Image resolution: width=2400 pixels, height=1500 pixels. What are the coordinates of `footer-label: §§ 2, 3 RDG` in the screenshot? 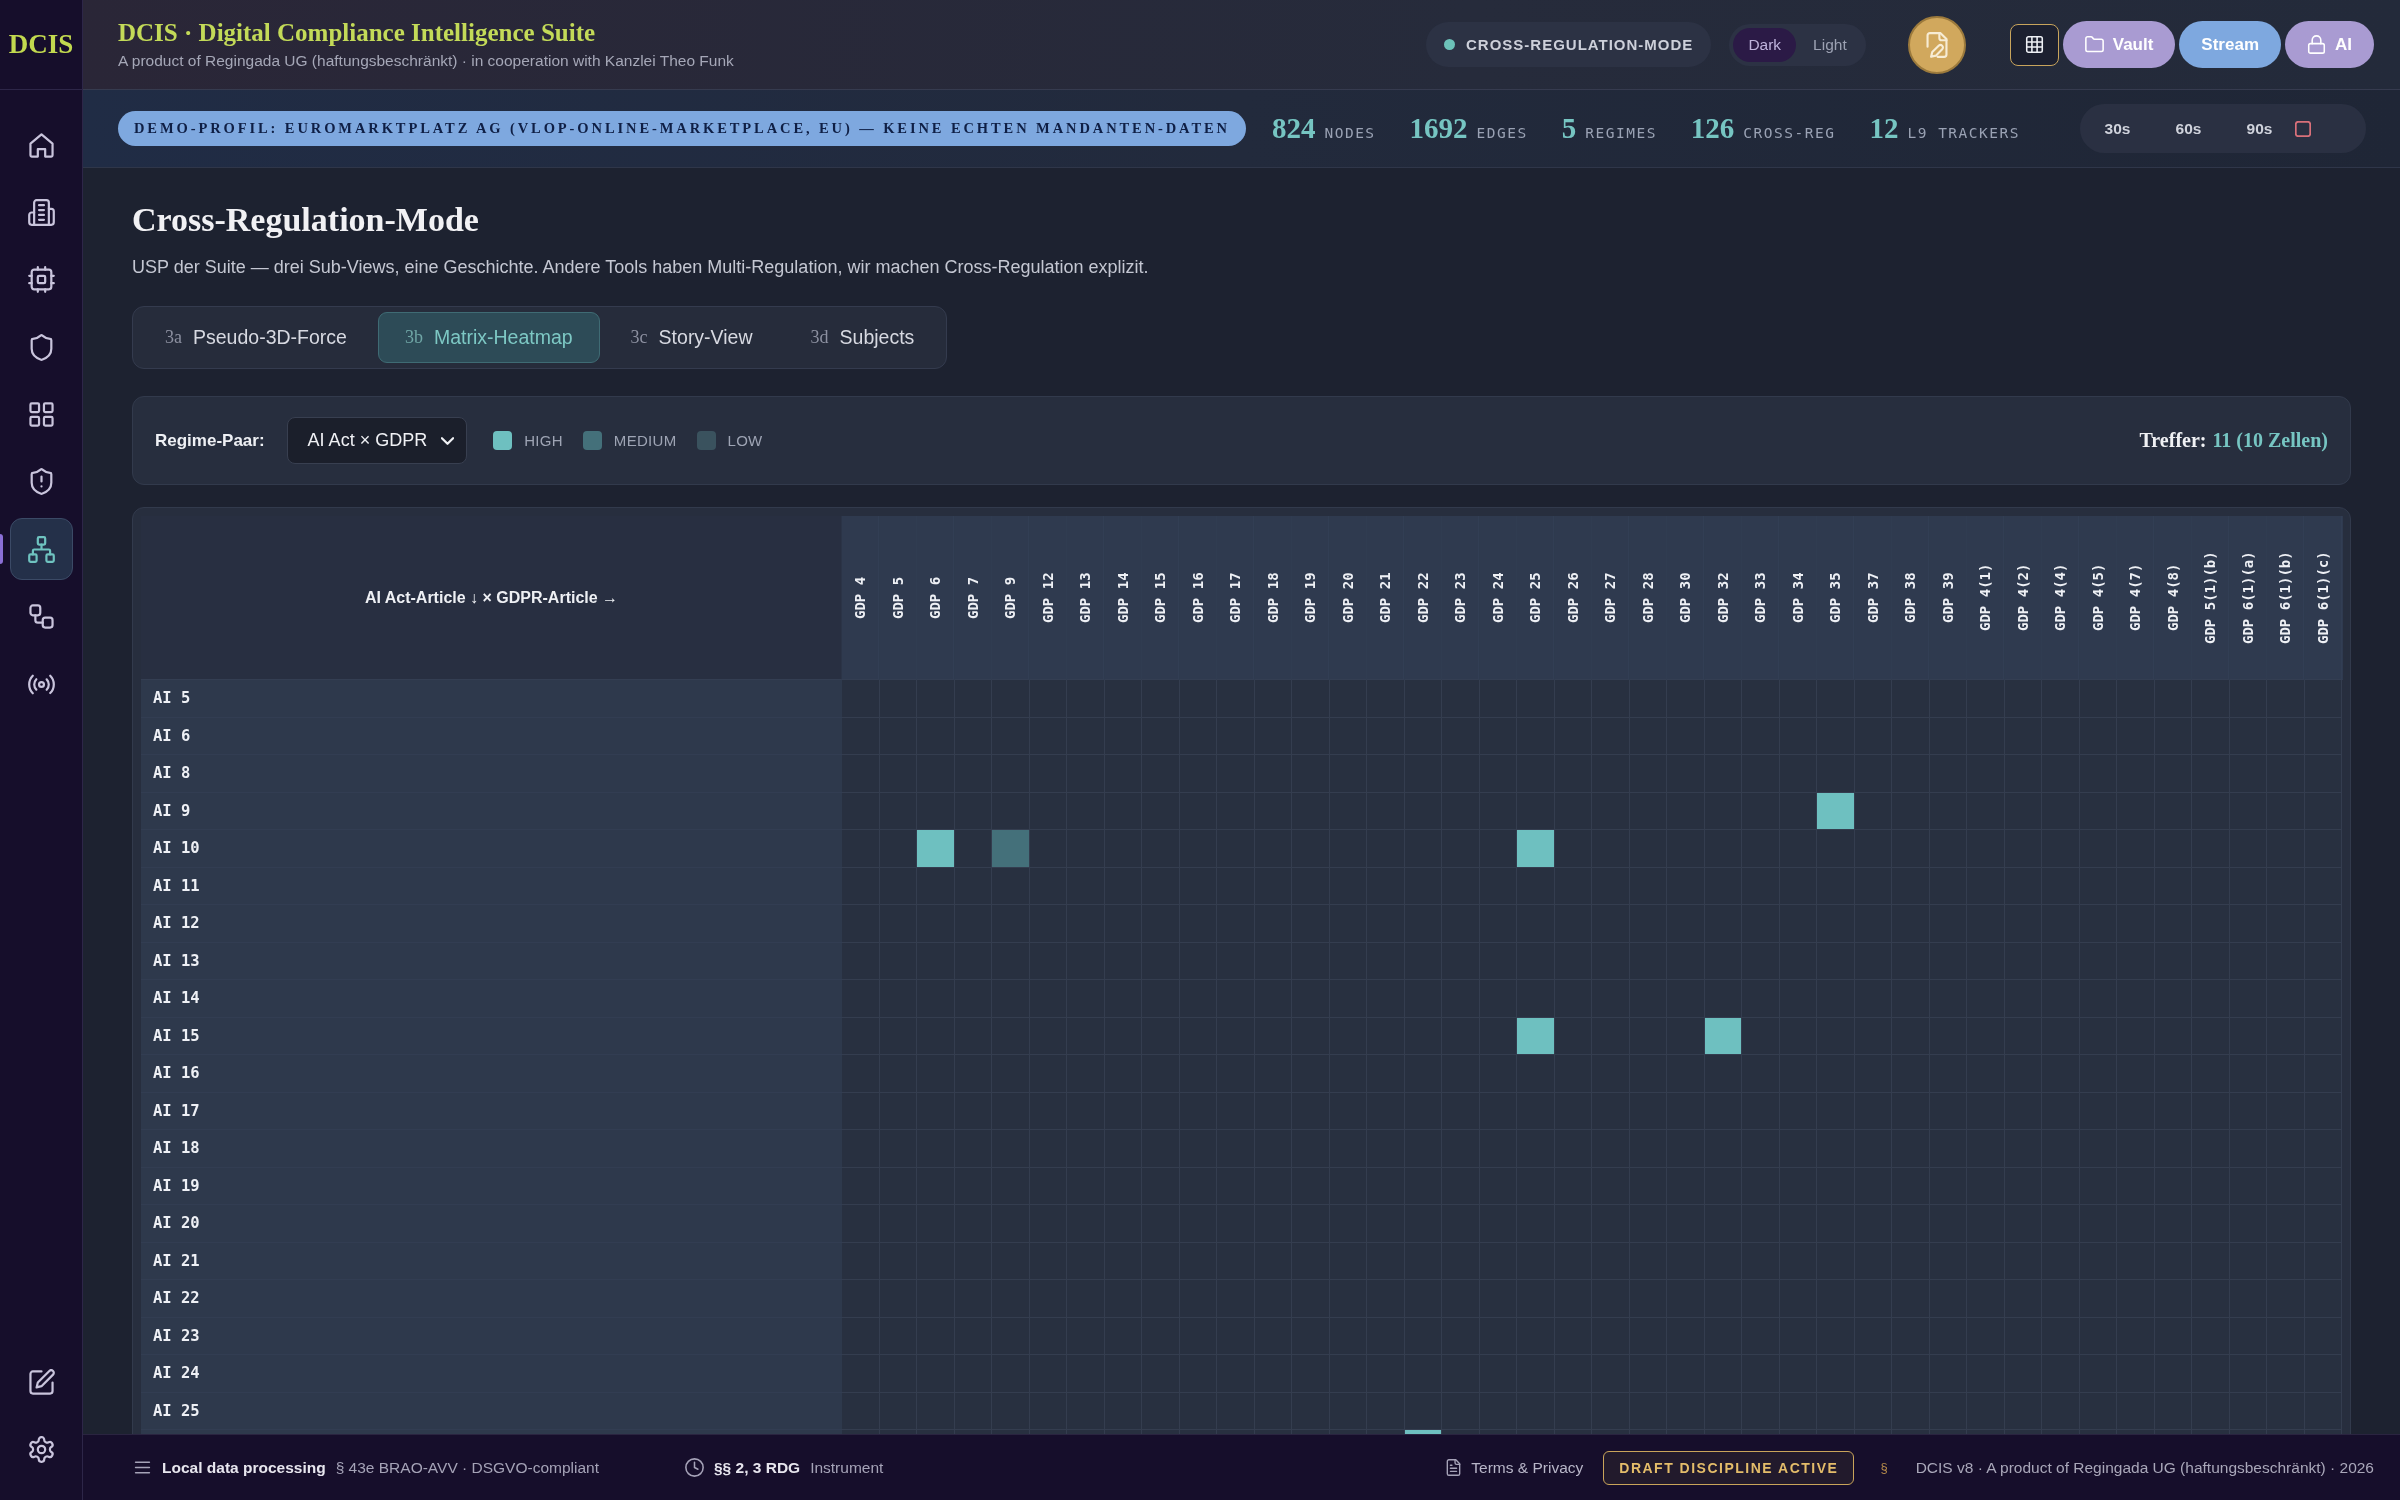 It's located at (757, 1467).